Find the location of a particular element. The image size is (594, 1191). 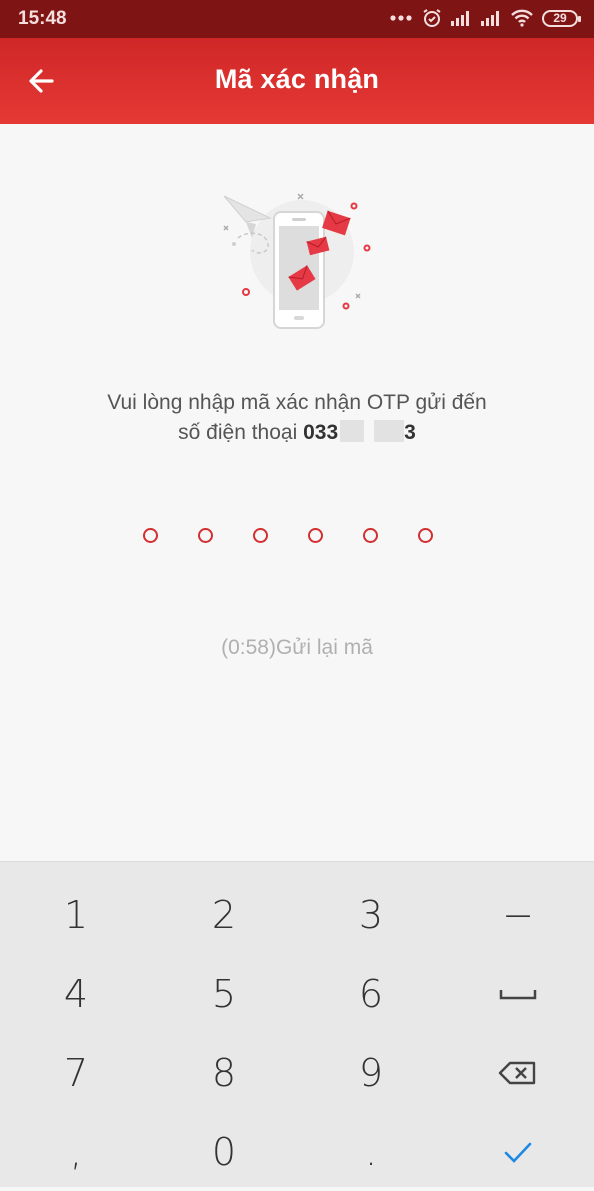

wifi-icon is located at coordinates (522, 18).